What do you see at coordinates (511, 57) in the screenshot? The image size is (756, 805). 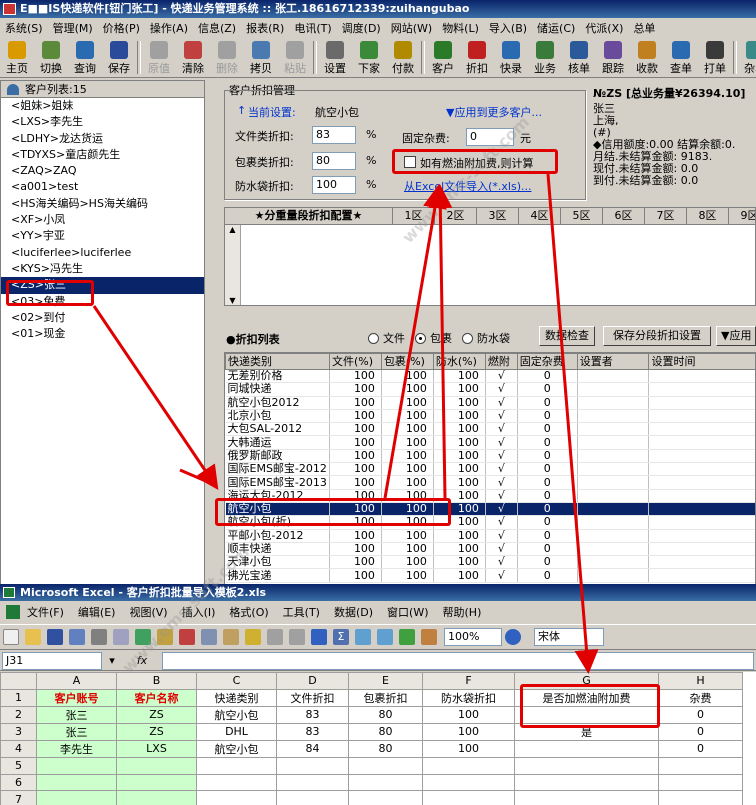 I see `toolbar-button-quick-entry: 快录` at bounding box center [511, 57].